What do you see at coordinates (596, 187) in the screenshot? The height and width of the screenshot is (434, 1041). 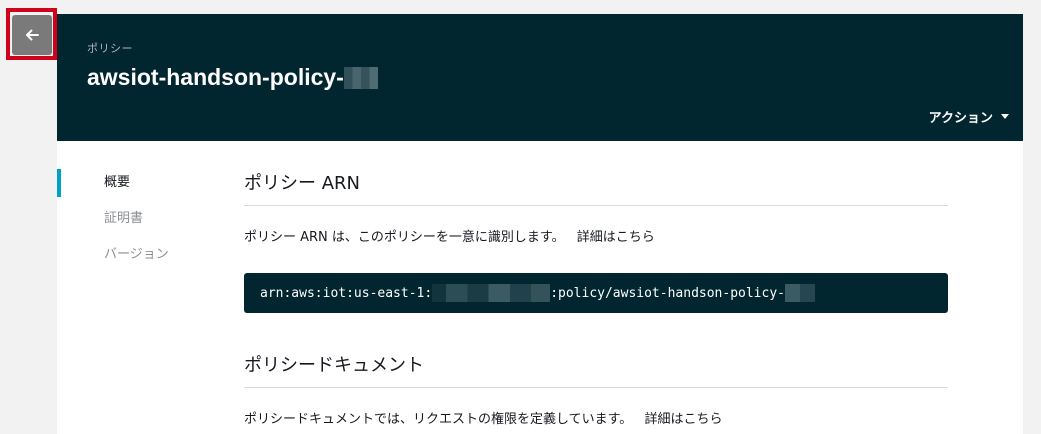 I see `arn-section-title: ポリシー ARN` at bounding box center [596, 187].